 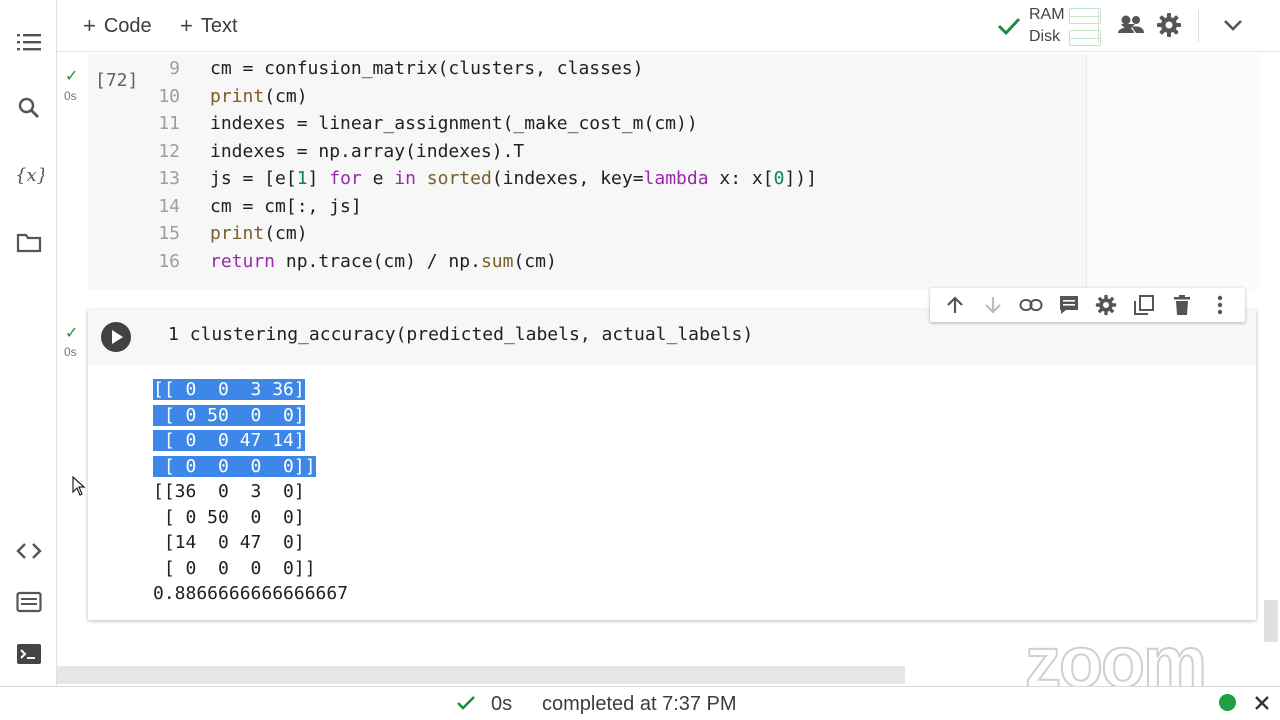 What do you see at coordinates (1087, 305) in the screenshot?
I see `cell-toolbar` at bounding box center [1087, 305].